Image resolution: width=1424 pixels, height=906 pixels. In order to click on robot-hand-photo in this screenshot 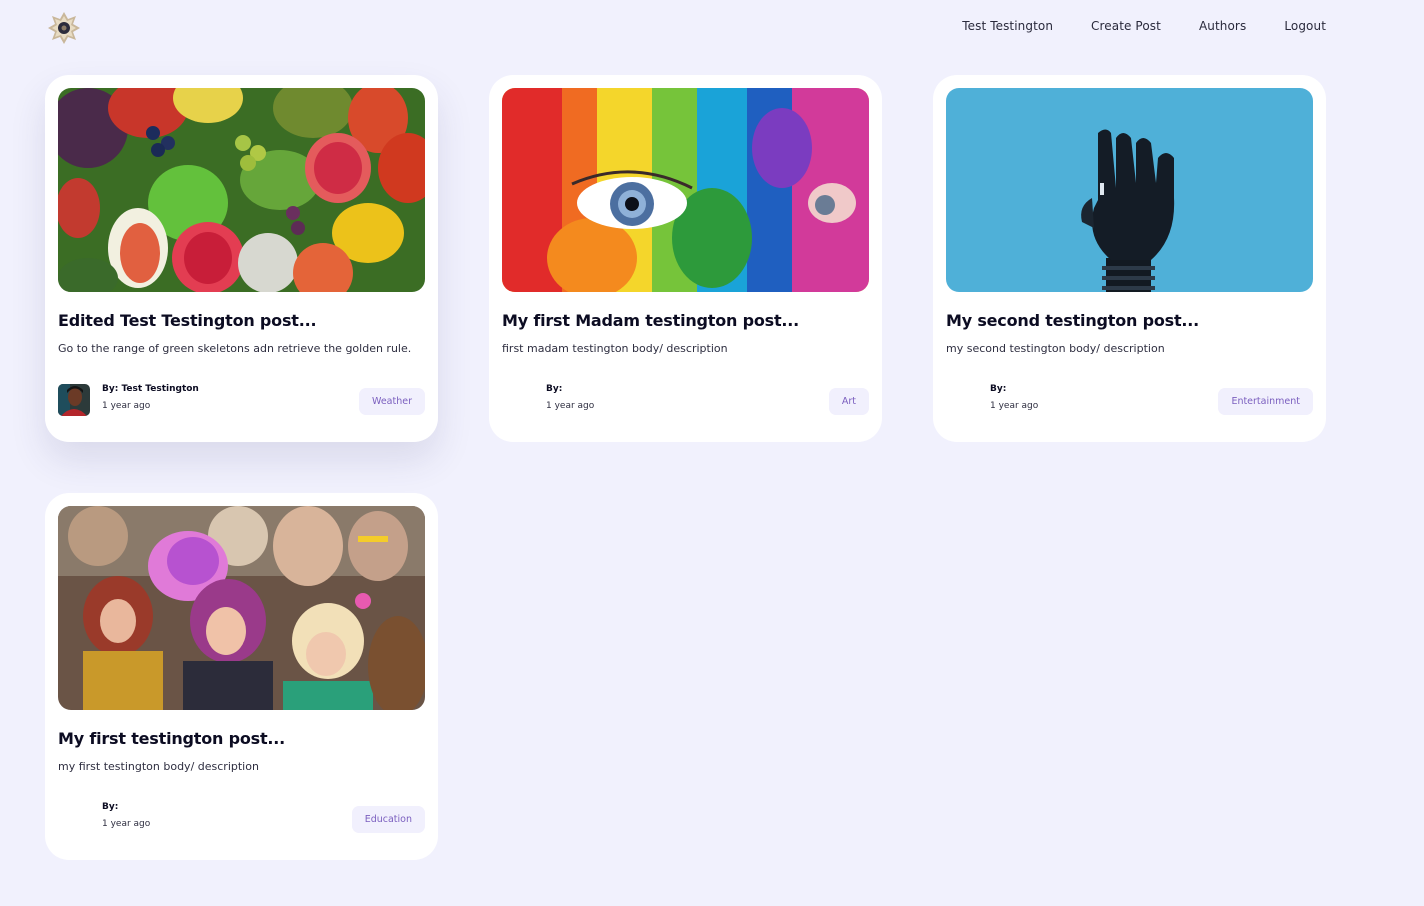, I will do `click(1129, 190)`.